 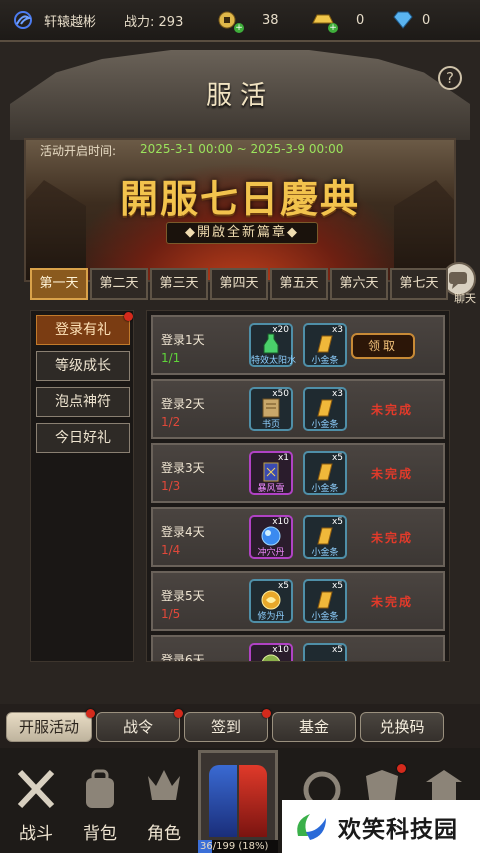 I want to click on power-value: 293, so click(x=171, y=22).